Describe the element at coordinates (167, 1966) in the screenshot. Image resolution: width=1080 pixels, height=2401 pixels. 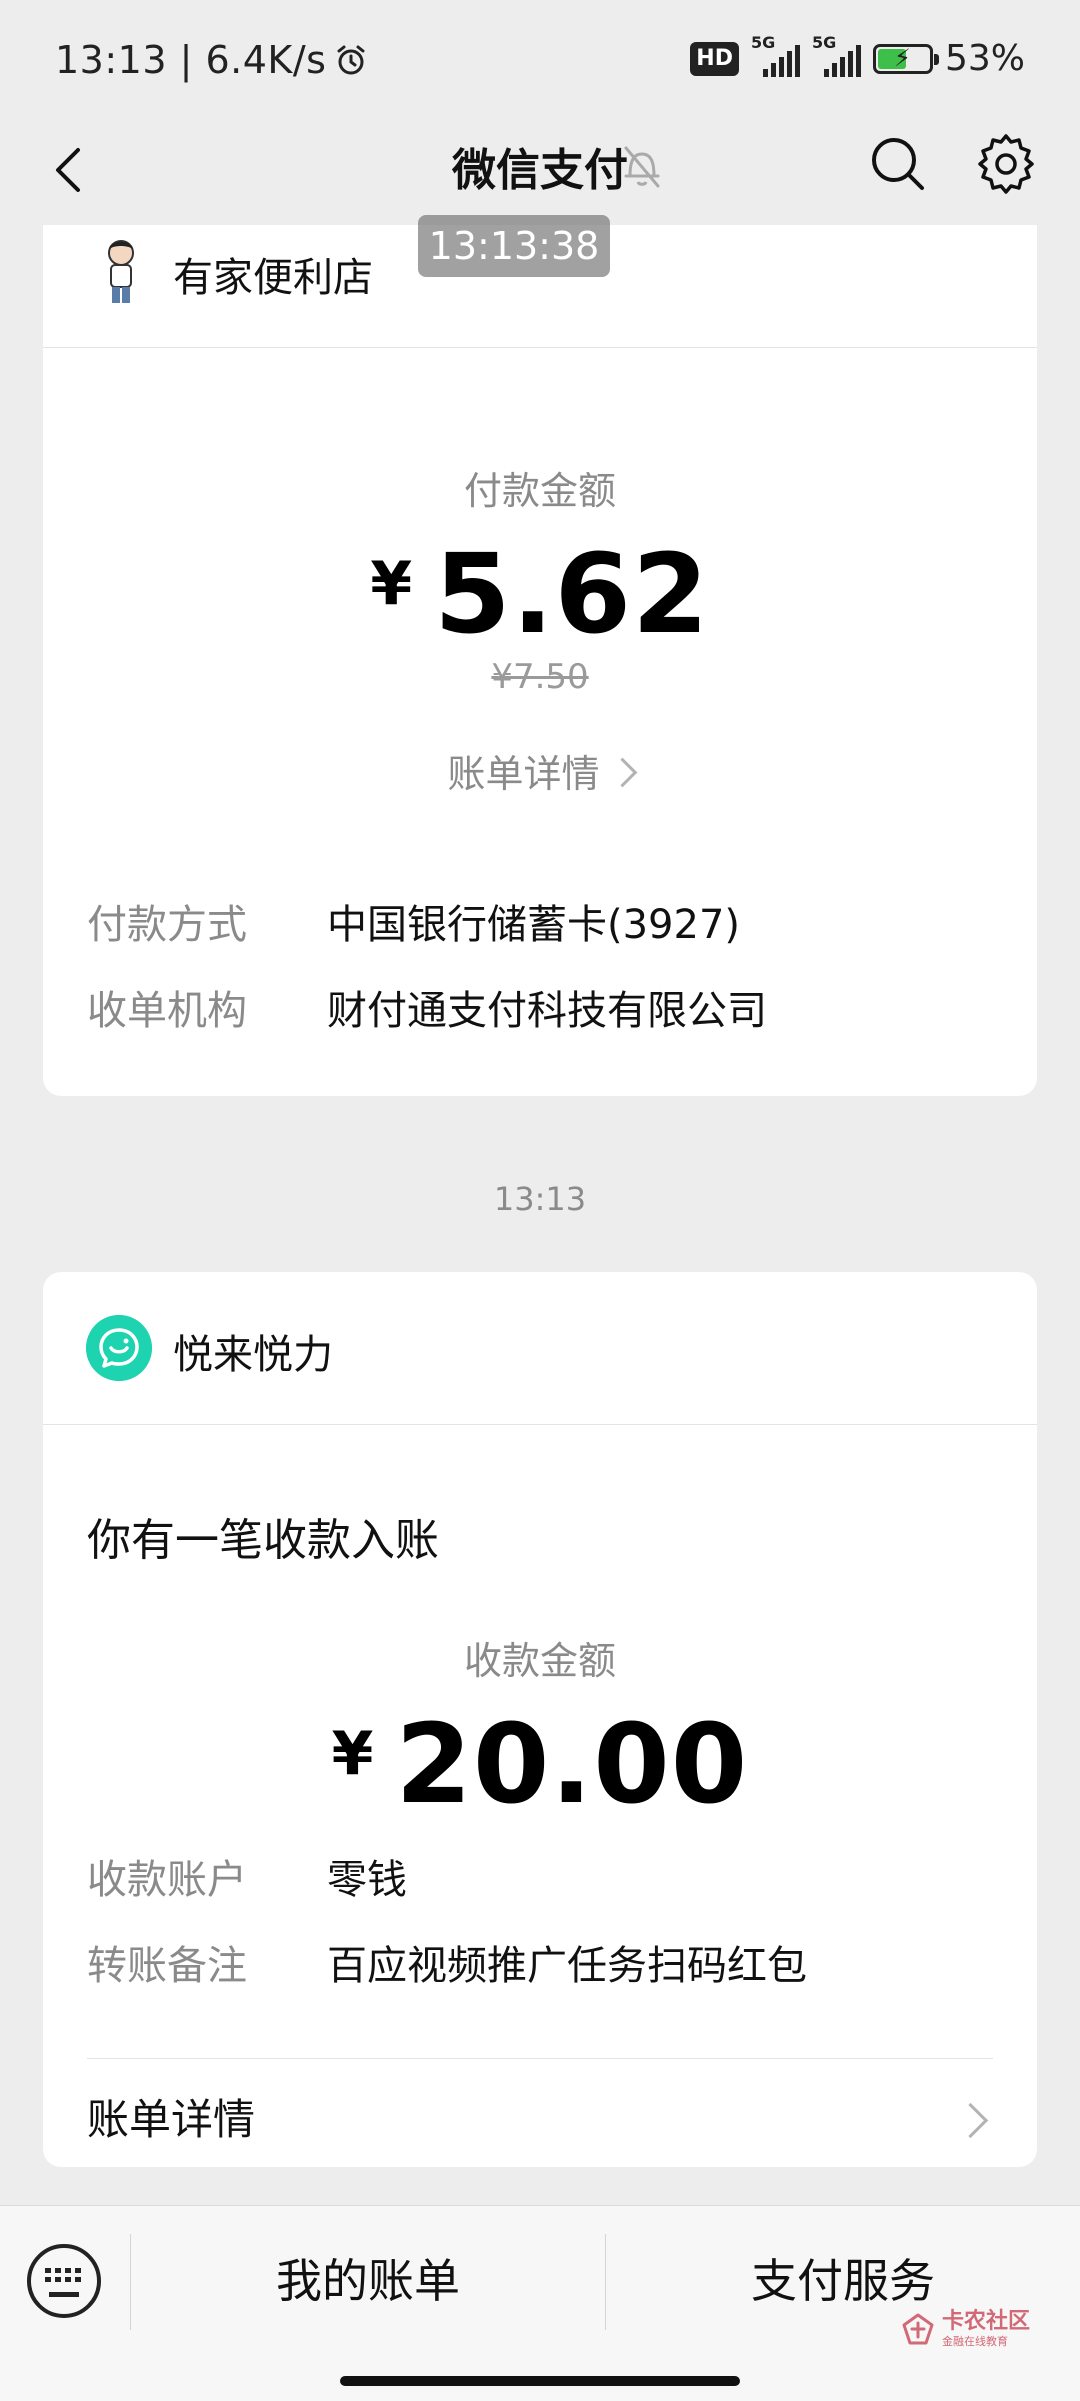
I see `transfer-note-key: 转账备注` at that location.